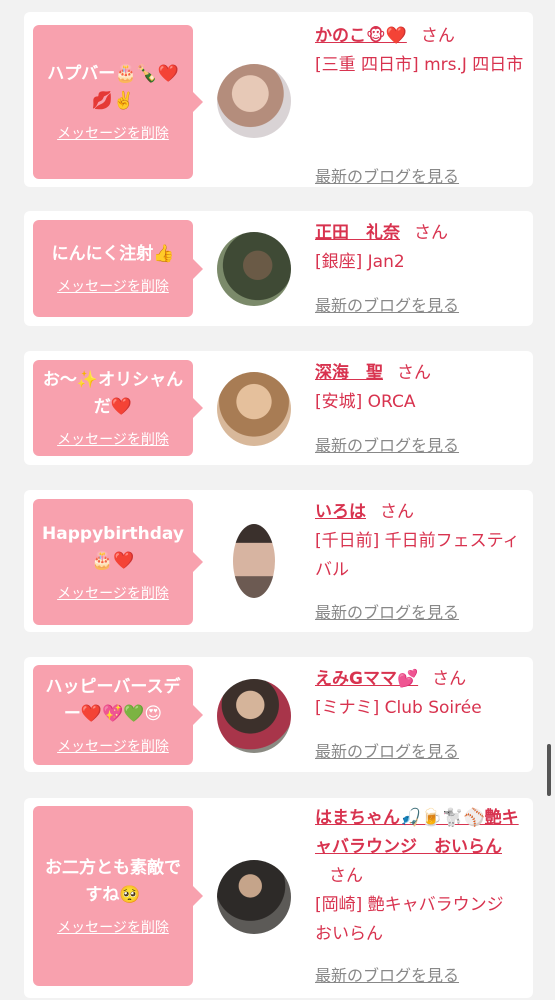  Describe the element at coordinates (417, 555) in the screenshot. I see `shop-location: [千日前] 千日前フェスティバル` at that location.